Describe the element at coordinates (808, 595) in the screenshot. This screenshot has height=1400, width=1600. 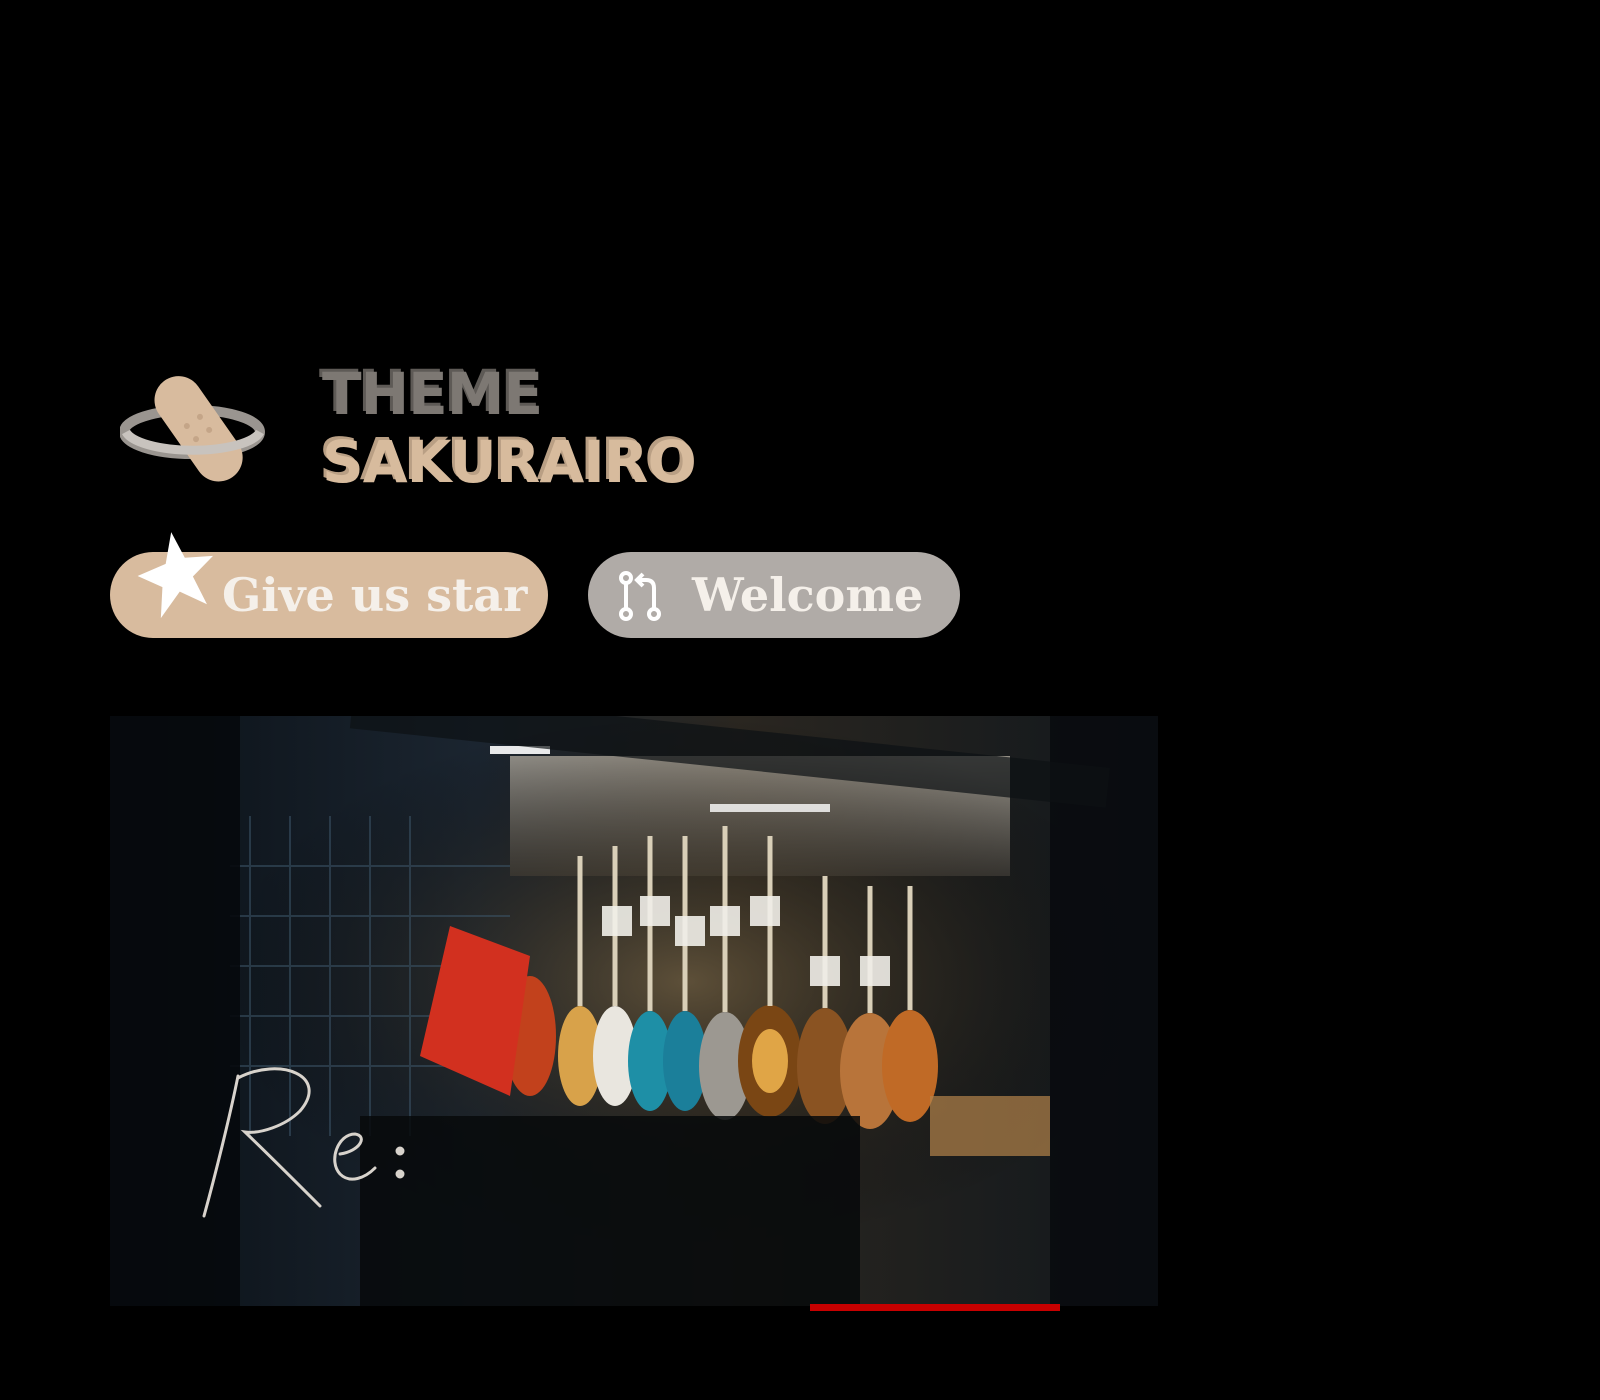
I see `welcome-label: Welcome` at that location.